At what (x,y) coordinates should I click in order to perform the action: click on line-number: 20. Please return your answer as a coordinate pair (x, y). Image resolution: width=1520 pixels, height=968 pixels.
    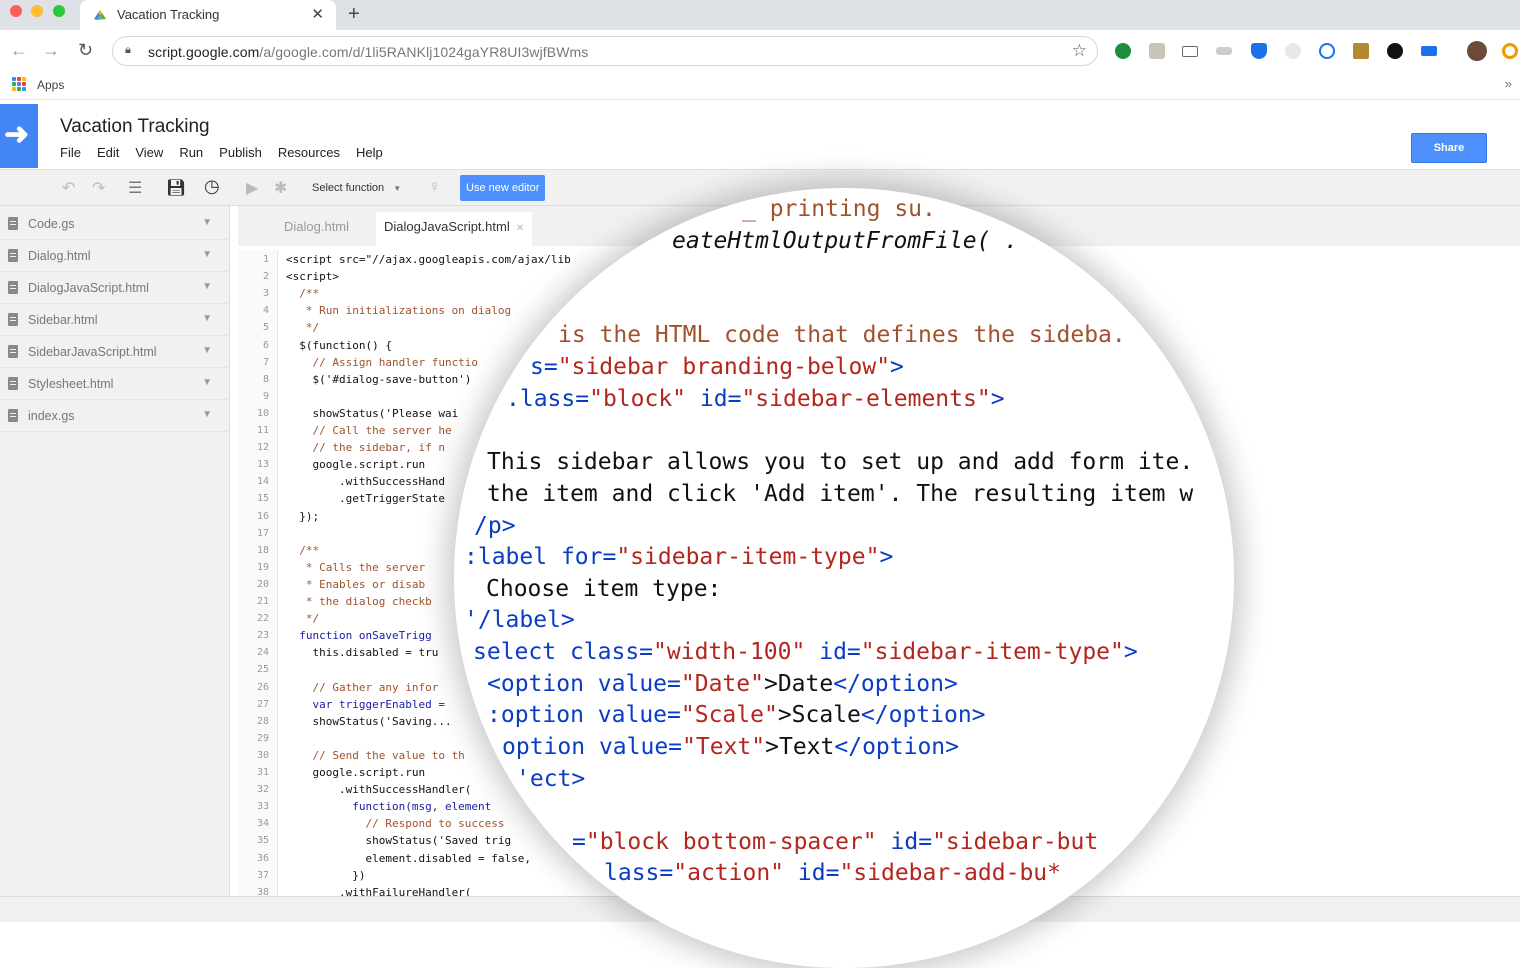
    Looking at the image, I should click on (262, 584).